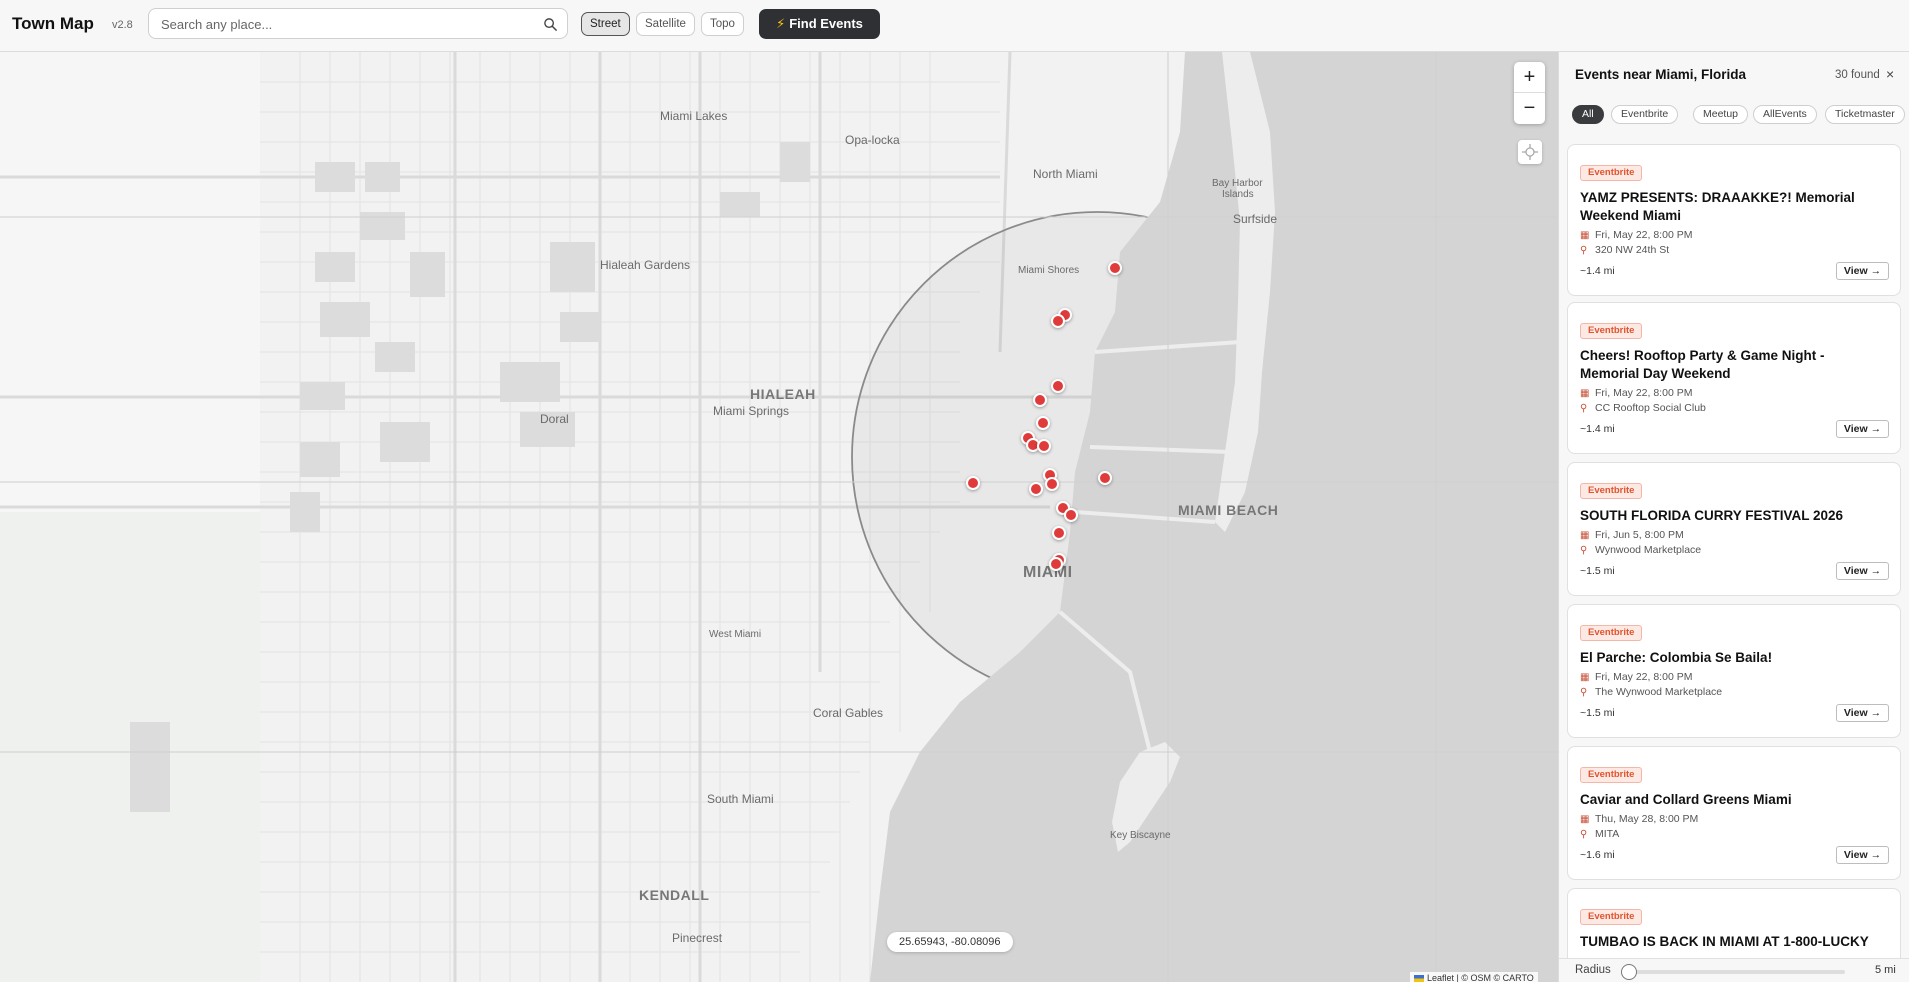 The width and height of the screenshot is (1909, 982). Describe the element at coordinates (1645, 114) in the screenshot. I see `filter-chip-eventbrite: Eventbrite` at that location.